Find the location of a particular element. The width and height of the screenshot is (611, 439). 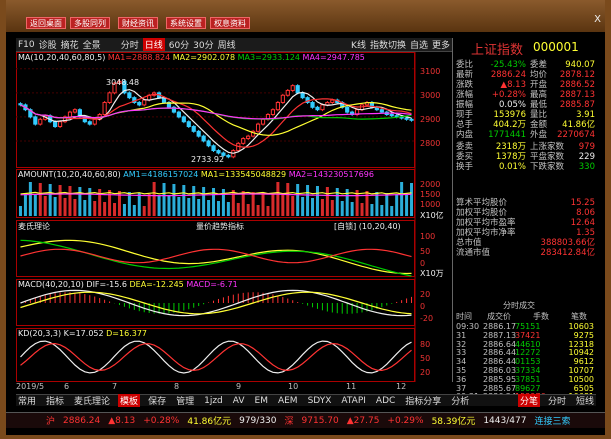

date-tick: 9 is located at coordinates (239, 386).